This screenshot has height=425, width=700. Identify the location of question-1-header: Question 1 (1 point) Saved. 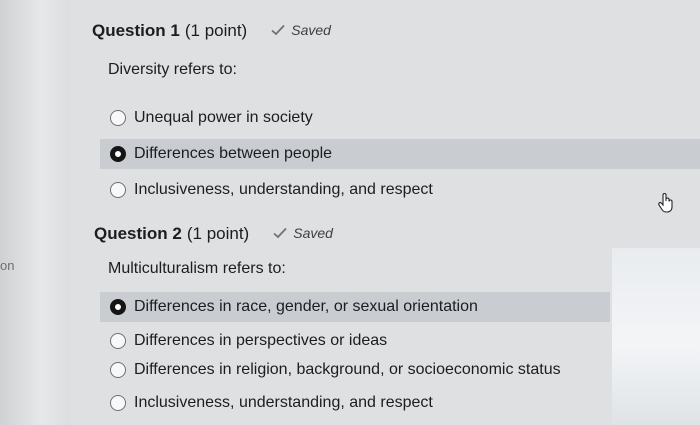
(211, 31).